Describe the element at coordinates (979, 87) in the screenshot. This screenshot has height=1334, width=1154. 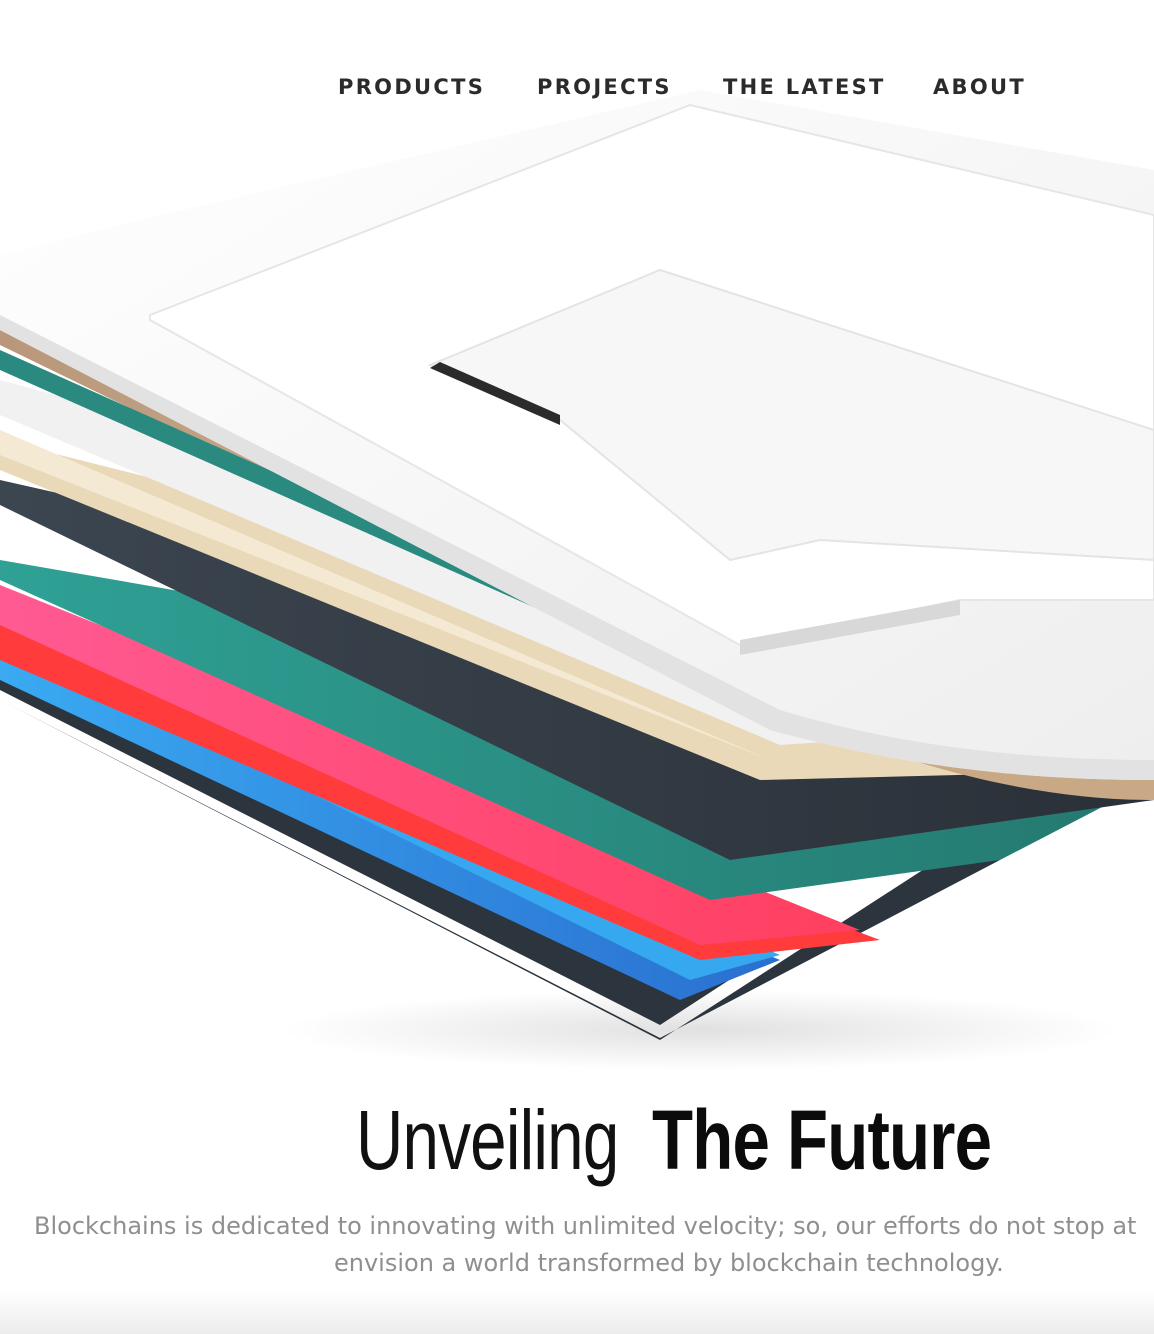
I see `nav-about-link: ABOUT` at that location.